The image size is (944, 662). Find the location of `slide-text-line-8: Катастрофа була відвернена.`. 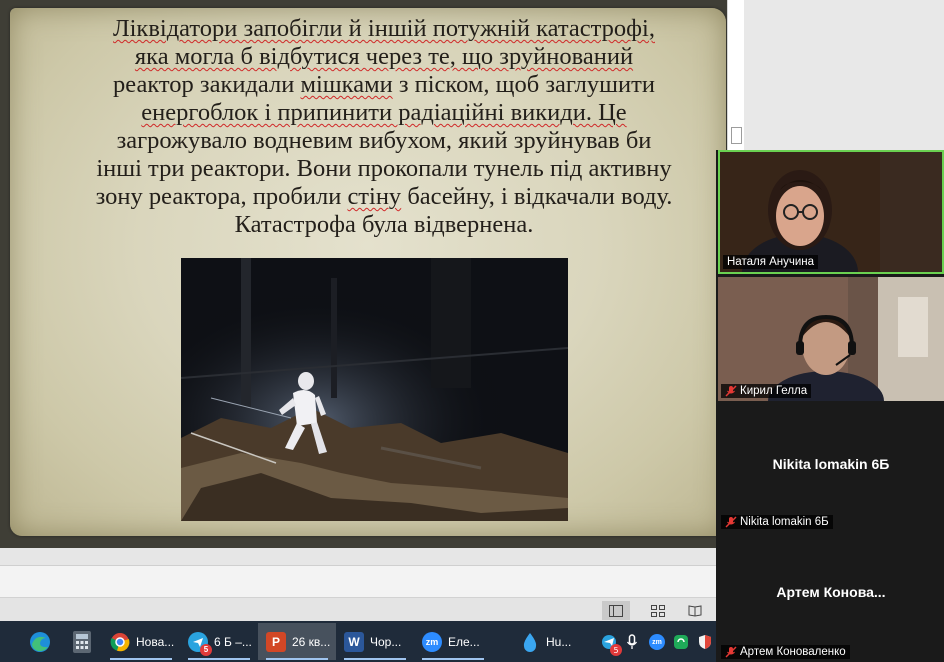

slide-text-line-8: Катастрофа була відвернена. is located at coordinates (384, 224).